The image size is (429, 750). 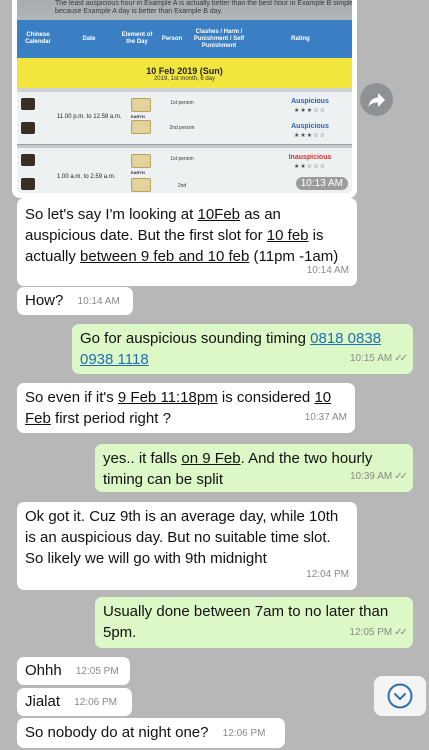 I want to click on header-rating: Rating, so click(x=300, y=38).